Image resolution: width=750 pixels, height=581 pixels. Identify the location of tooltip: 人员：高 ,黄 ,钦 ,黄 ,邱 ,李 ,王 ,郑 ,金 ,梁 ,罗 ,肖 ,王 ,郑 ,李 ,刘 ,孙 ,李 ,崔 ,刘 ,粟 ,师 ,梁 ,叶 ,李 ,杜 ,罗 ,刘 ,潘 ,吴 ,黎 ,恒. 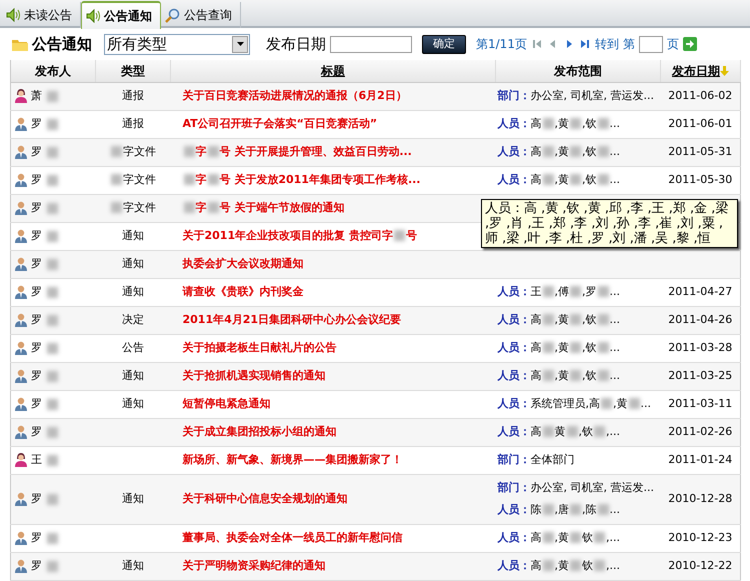
(609, 223).